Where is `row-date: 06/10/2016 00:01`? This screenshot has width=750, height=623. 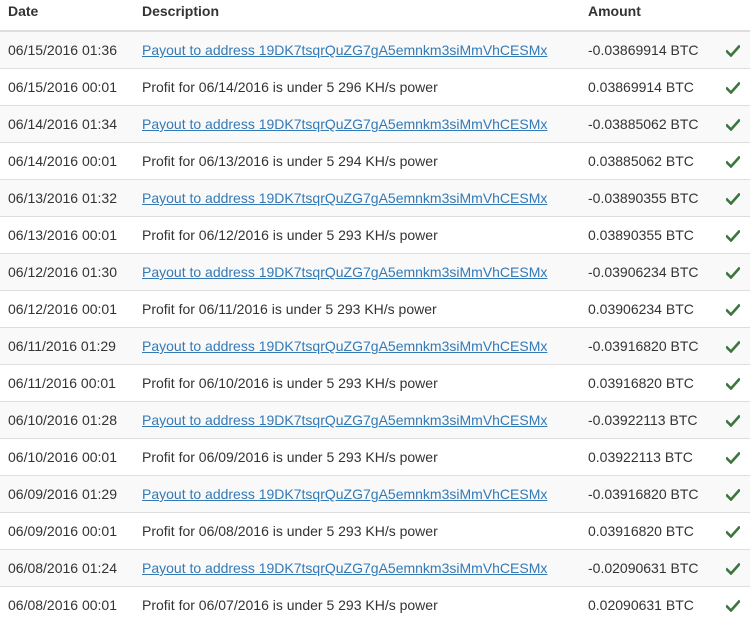
row-date: 06/10/2016 00:01 is located at coordinates (67, 457).